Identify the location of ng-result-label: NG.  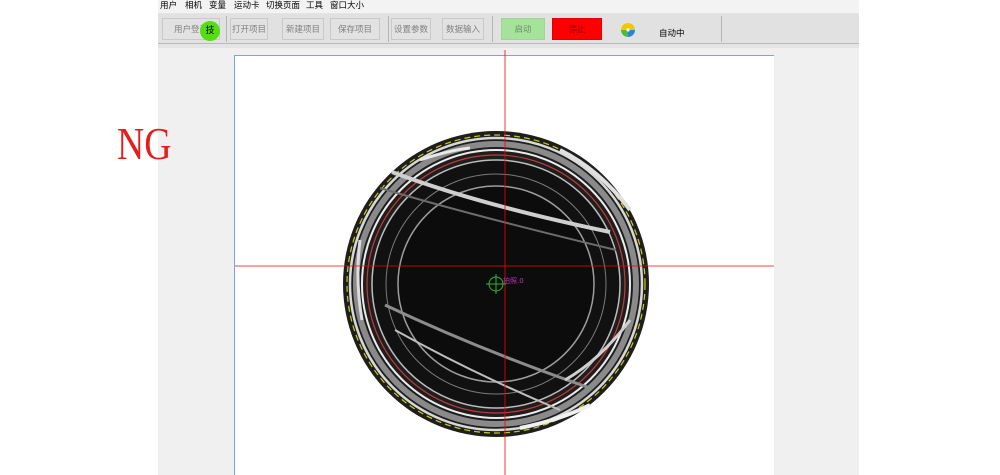
(144, 143).